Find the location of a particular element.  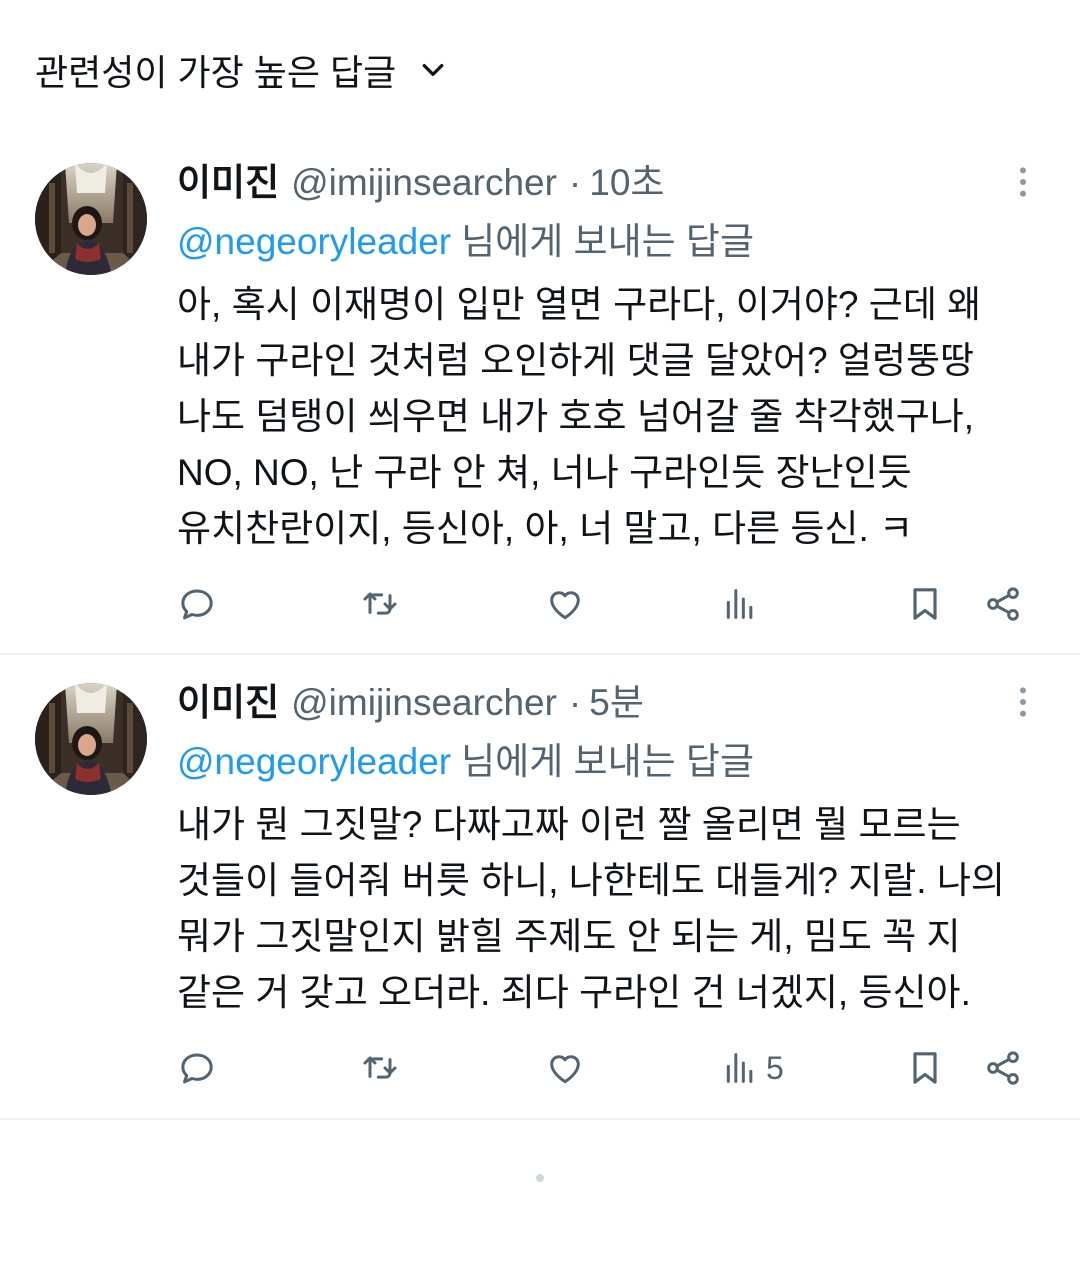

tweet-author-row: 이미진 @imijinsearcher · 5분 is located at coordinates (608, 703).